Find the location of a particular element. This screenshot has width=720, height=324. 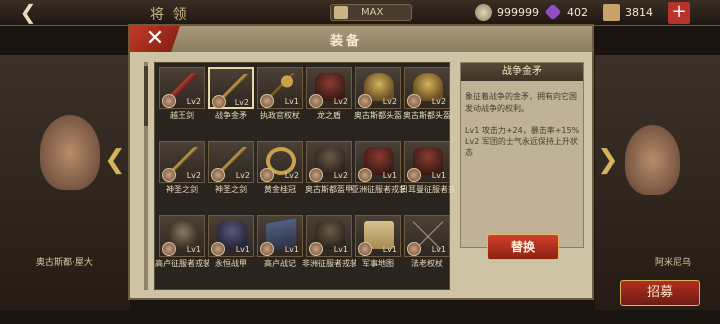

equipment-slot: Lv2 战争金矛 is located at coordinates (231, 94).